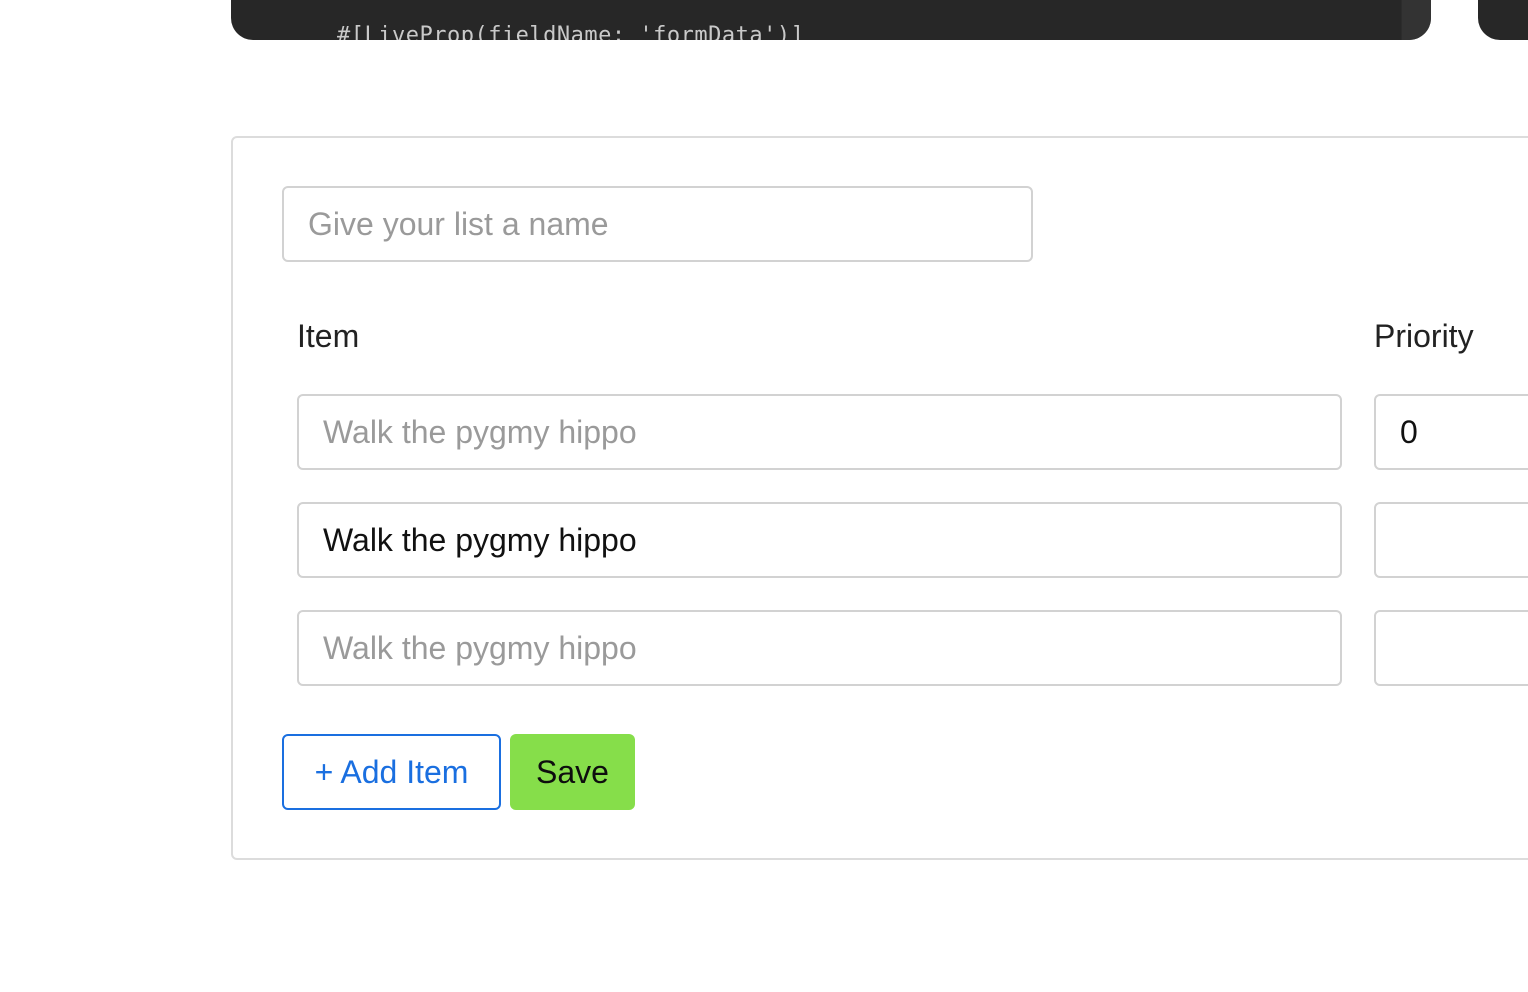  I want to click on list-name-input, so click(657, 224).